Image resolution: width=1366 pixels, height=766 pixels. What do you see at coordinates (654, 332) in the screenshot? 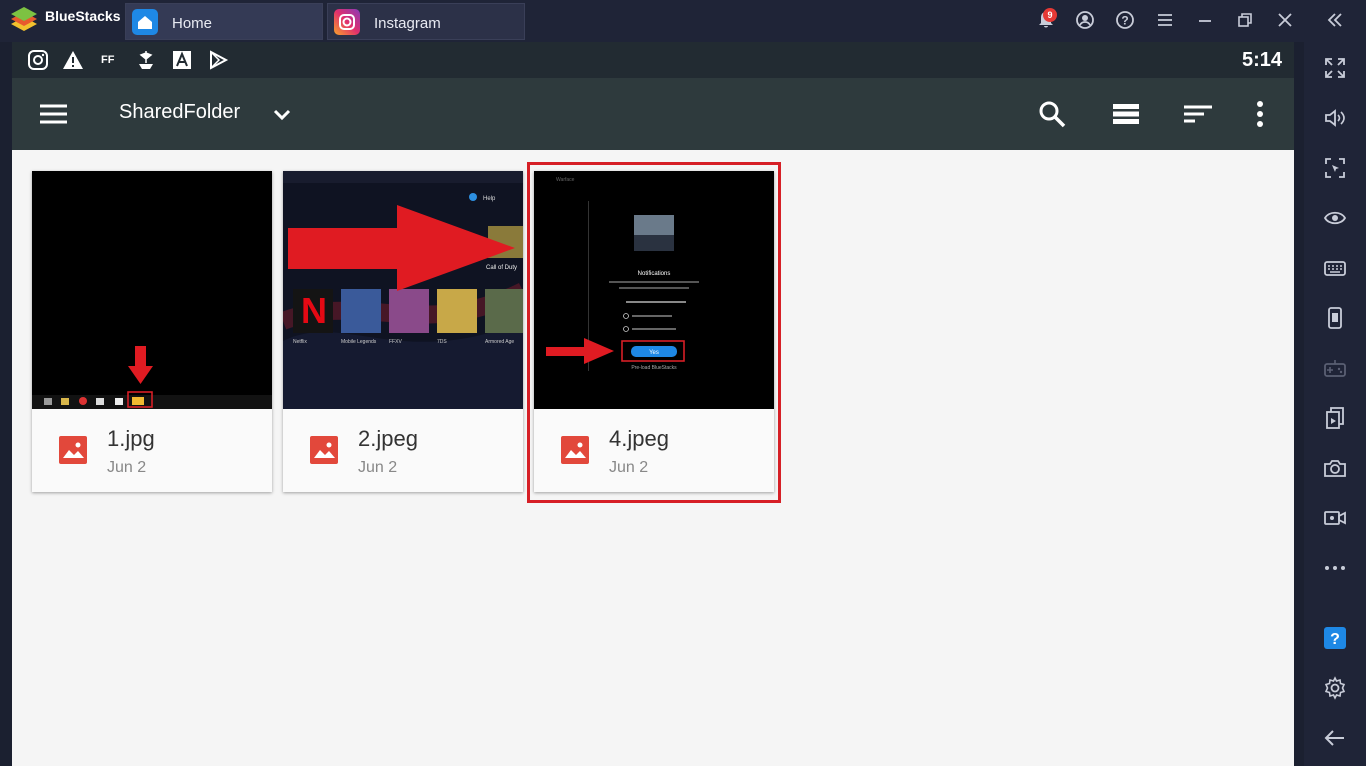
I see `selection-highlight` at bounding box center [654, 332].